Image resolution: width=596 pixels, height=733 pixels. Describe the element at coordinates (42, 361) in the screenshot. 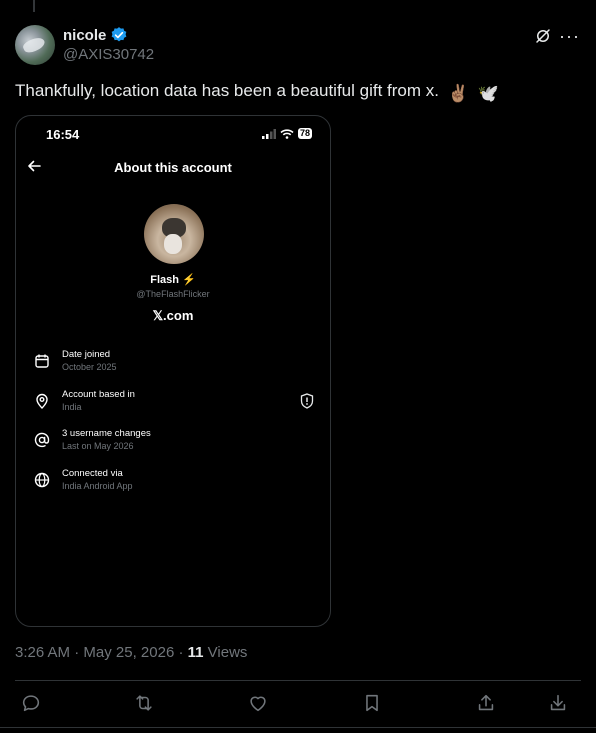

I see `calendar-icon` at that location.